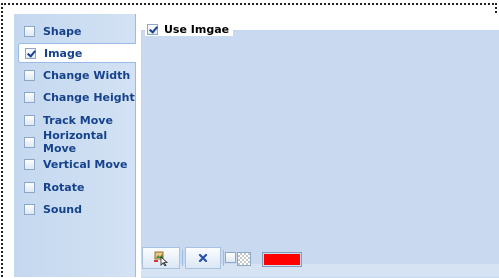 The image size is (499, 278). I want to click on image-pick-icon, so click(161, 258).